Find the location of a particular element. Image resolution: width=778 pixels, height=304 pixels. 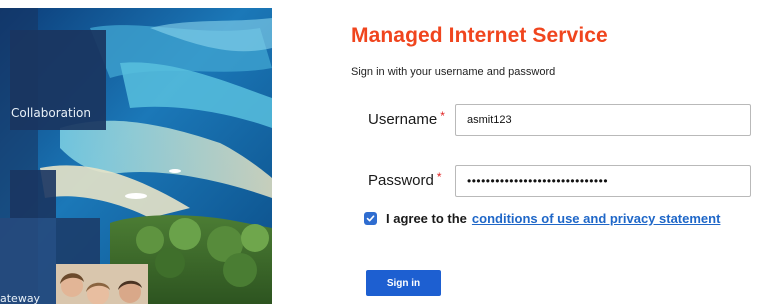

password-label: Password * is located at coordinates (405, 179).